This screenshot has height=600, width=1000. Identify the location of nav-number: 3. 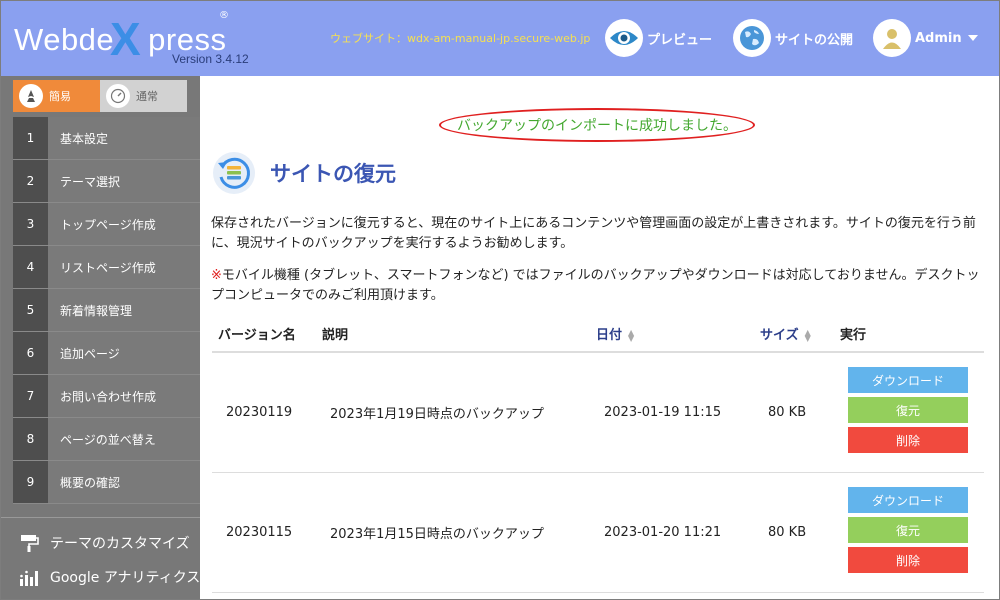
(30, 224).